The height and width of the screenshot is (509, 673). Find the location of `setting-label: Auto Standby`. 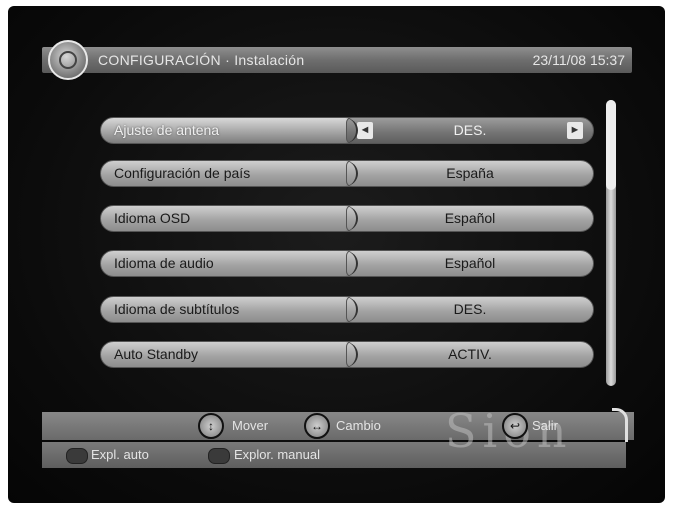

setting-label: Auto Standby is located at coordinates (227, 354).